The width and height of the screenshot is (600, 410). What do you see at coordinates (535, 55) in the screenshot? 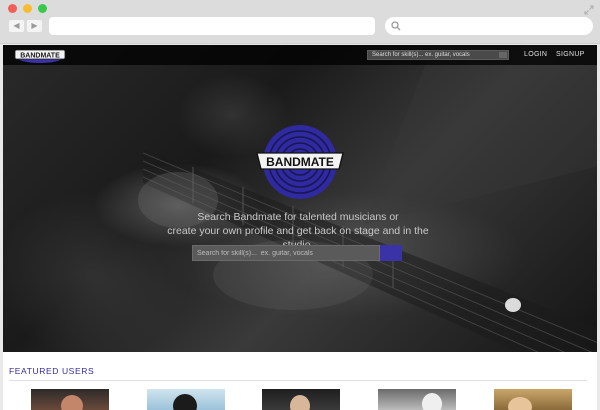
I see `login-link: LOGIN` at bounding box center [535, 55].